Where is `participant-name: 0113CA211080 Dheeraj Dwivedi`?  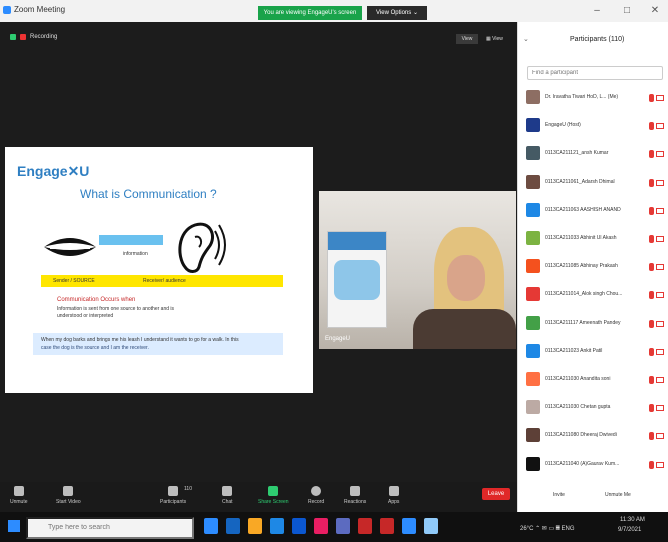
participant-name: 0113CA211080 Dheeraj Dwivedi is located at coordinates (581, 435).